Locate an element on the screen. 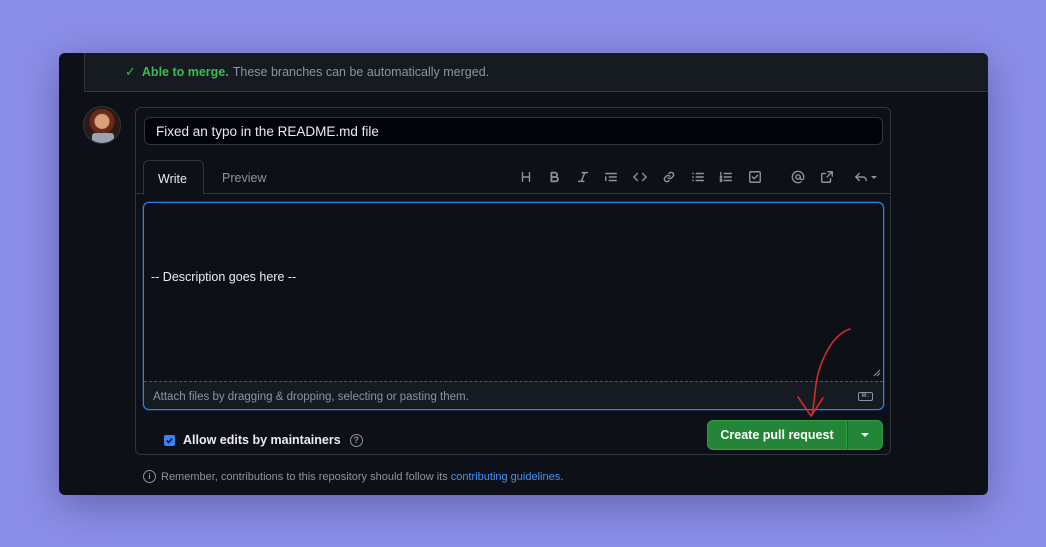 The image size is (1046, 547). pr-title-input is located at coordinates (513, 131).